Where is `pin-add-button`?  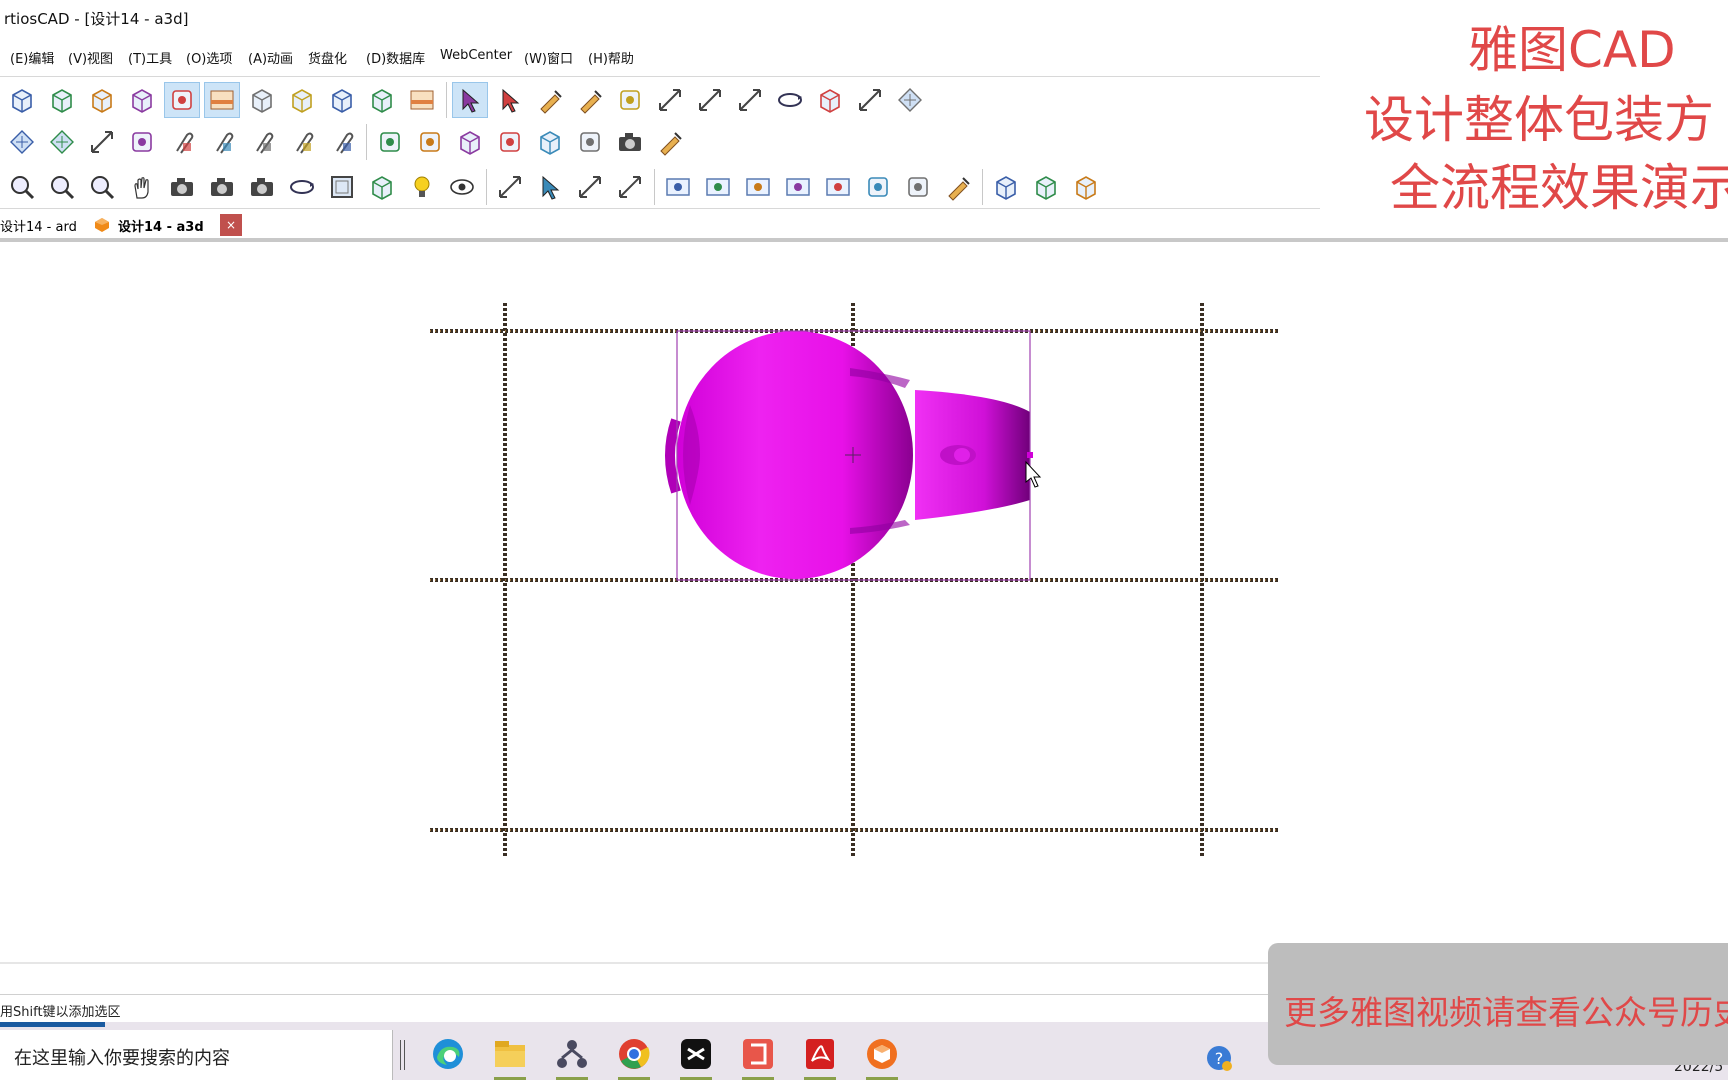
pin-add-button is located at coordinates (670, 142).